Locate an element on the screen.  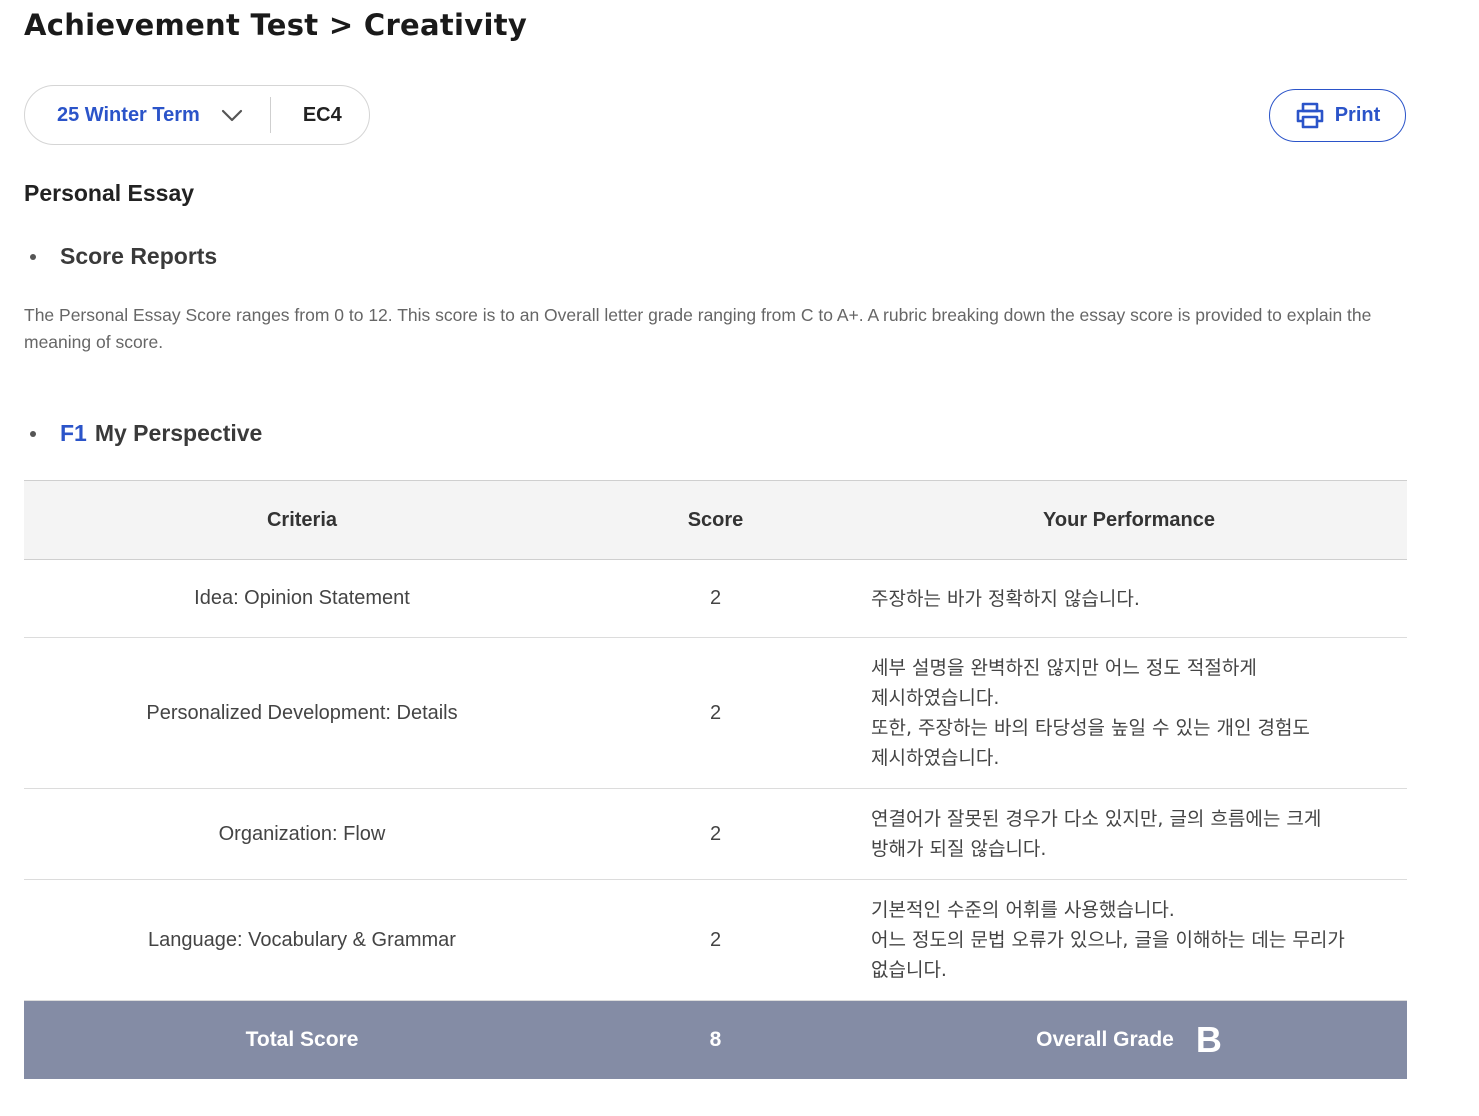
section-title: Personal Essay is located at coordinates (109, 193).